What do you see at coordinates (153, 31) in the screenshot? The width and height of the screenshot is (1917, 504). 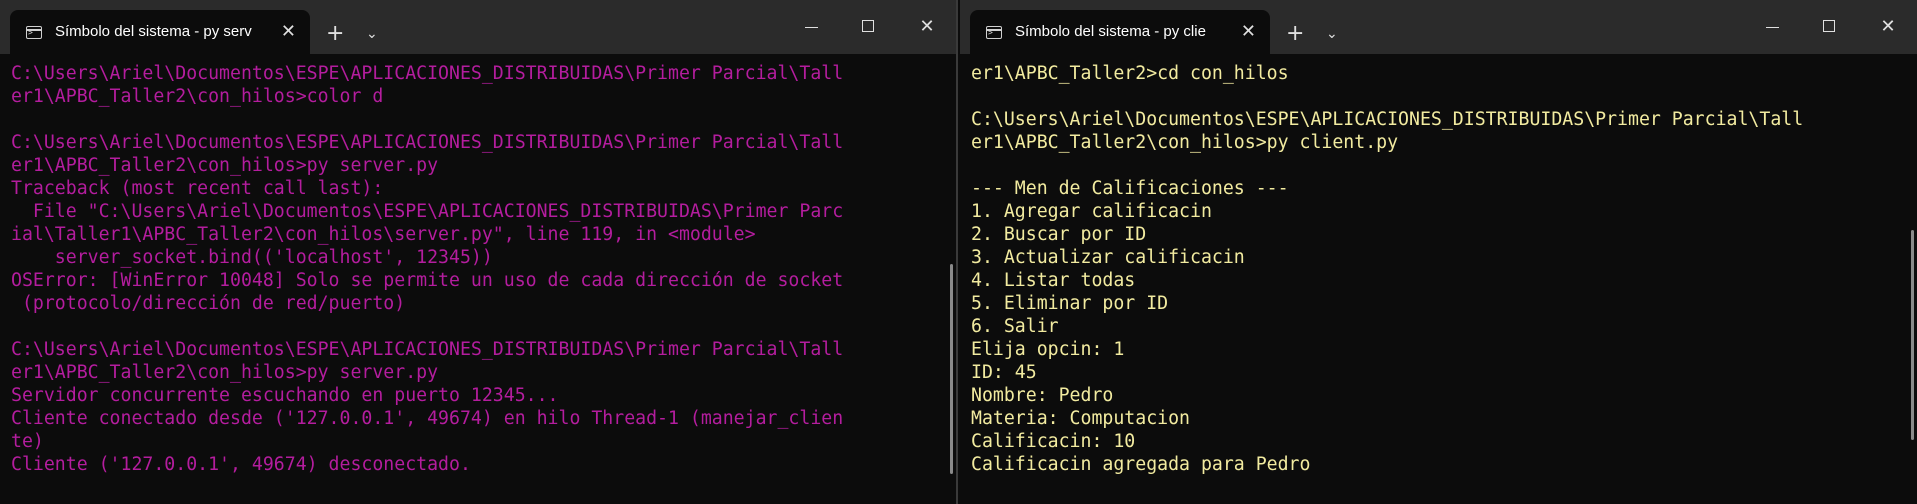 I see `tab-title: Símbolo del sistema - py serv` at bounding box center [153, 31].